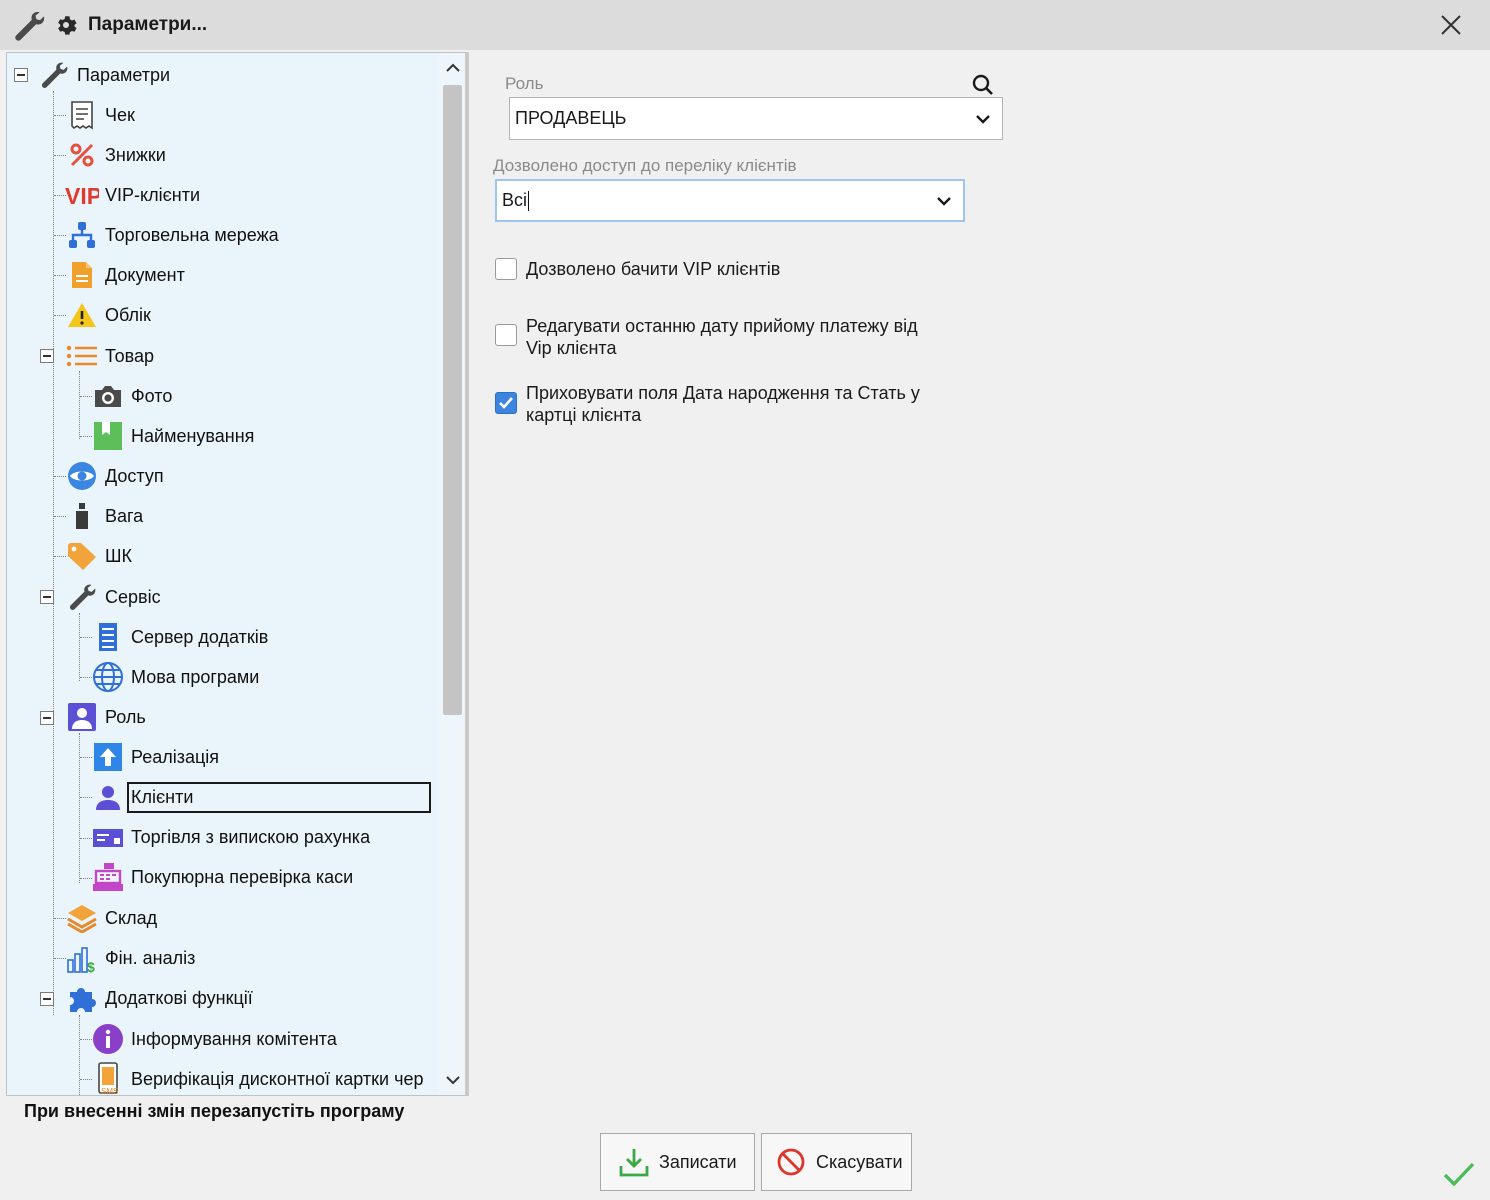 This screenshot has width=1490, height=1200. Describe the element at coordinates (99, 556) in the screenshot. I see `tree-item-barcode: ШК` at that location.